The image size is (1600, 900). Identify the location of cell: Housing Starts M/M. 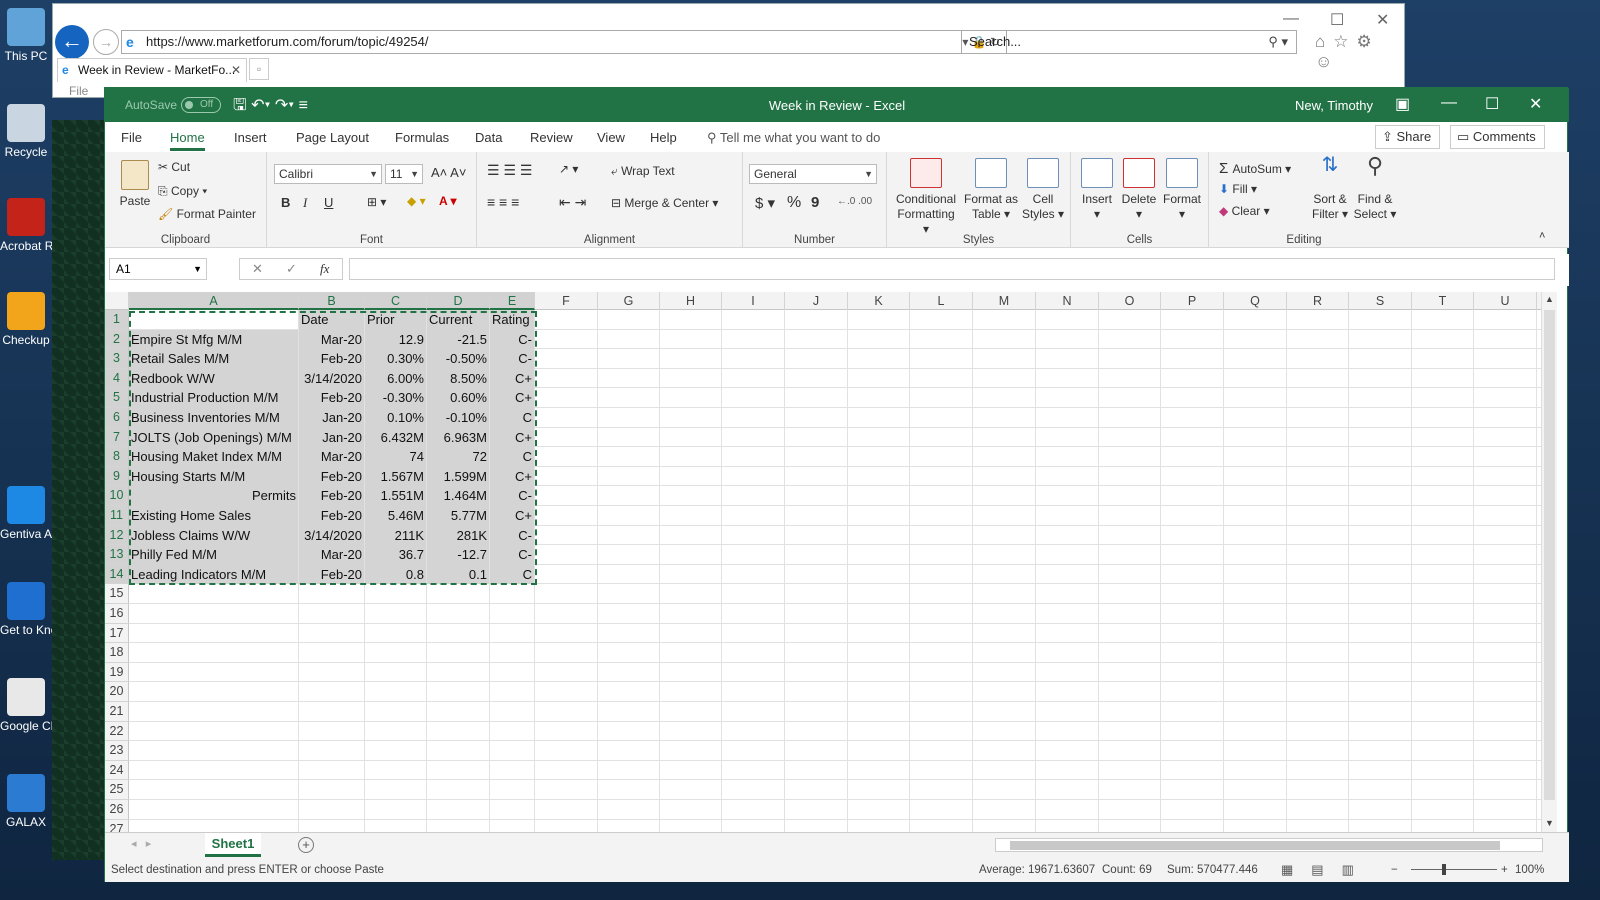
(214, 476).